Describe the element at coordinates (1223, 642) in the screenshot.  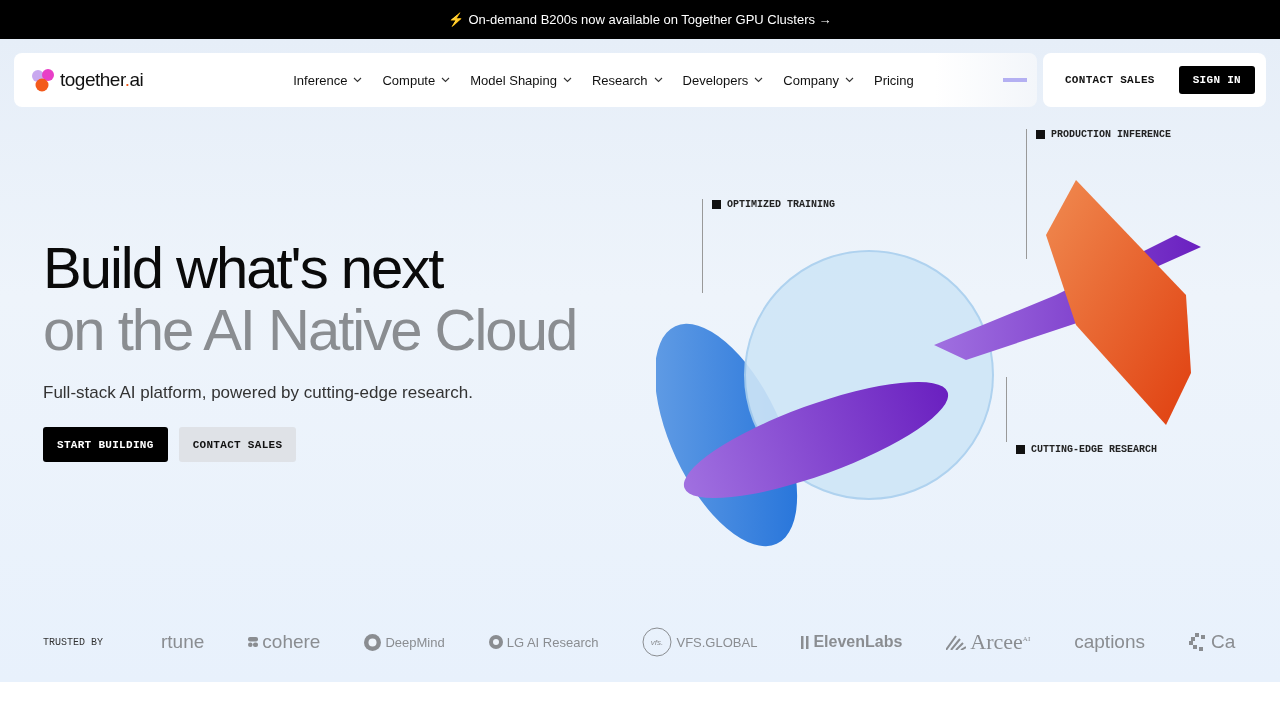
I see `company-logo-text: Ca` at that location.